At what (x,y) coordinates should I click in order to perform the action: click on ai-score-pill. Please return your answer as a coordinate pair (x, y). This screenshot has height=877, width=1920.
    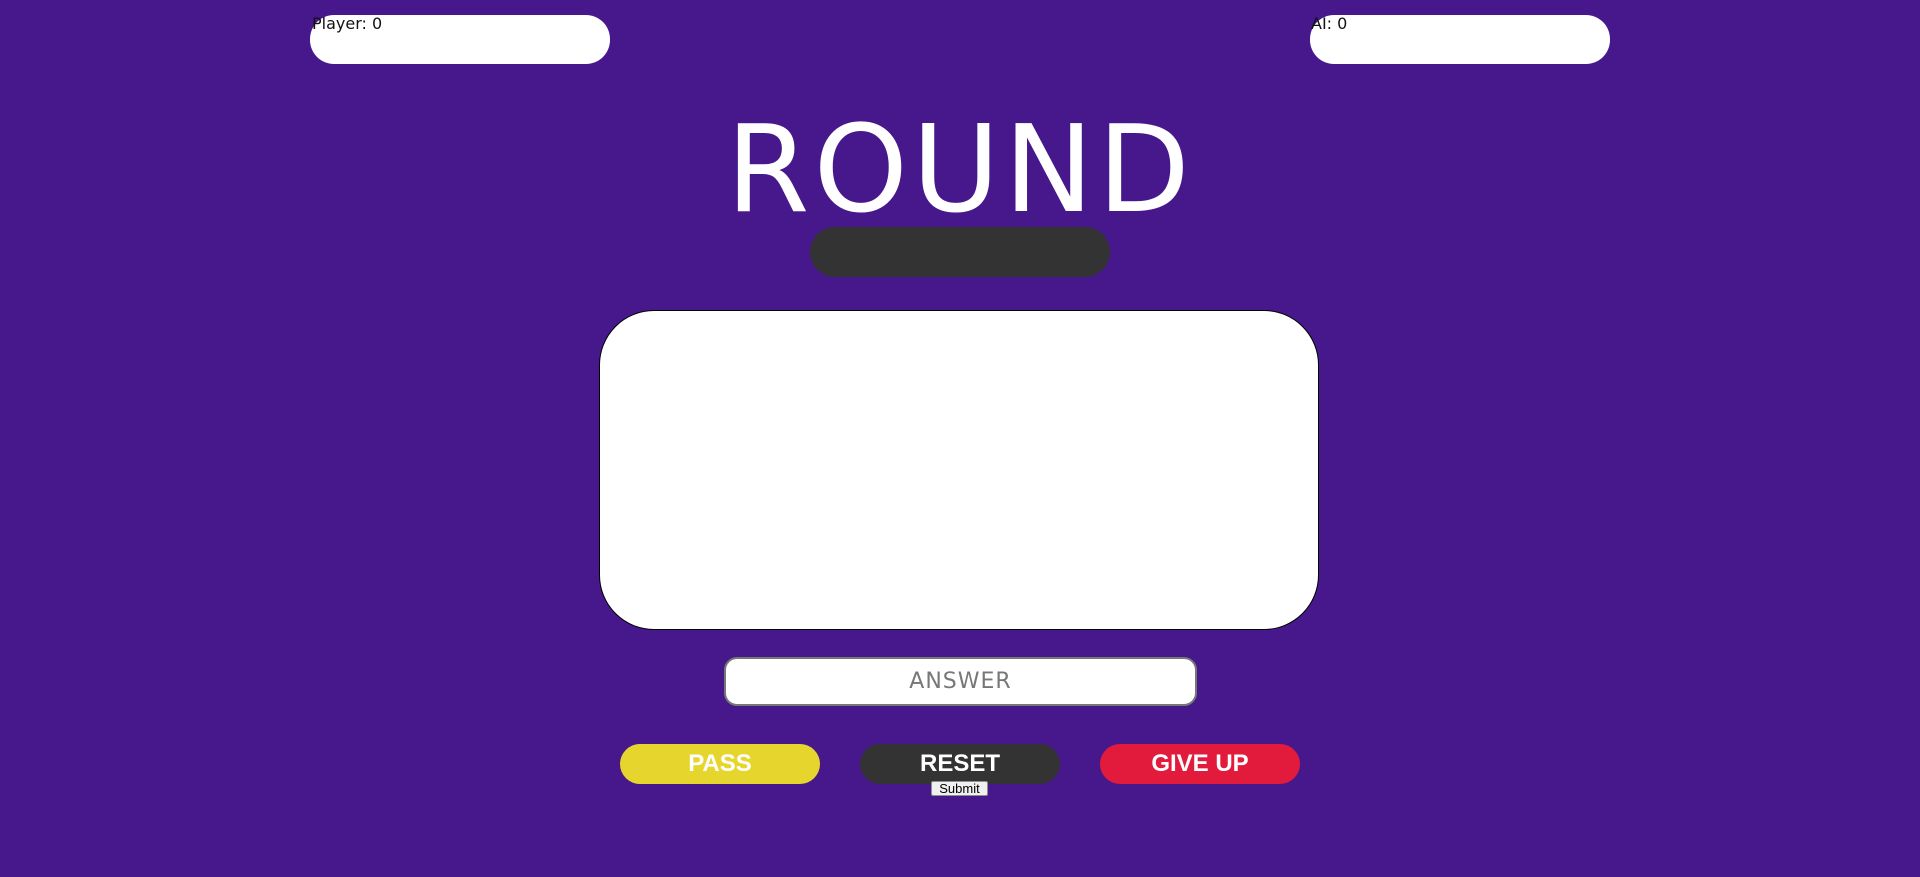
    Looking at the image, I should click on (1460, 39).